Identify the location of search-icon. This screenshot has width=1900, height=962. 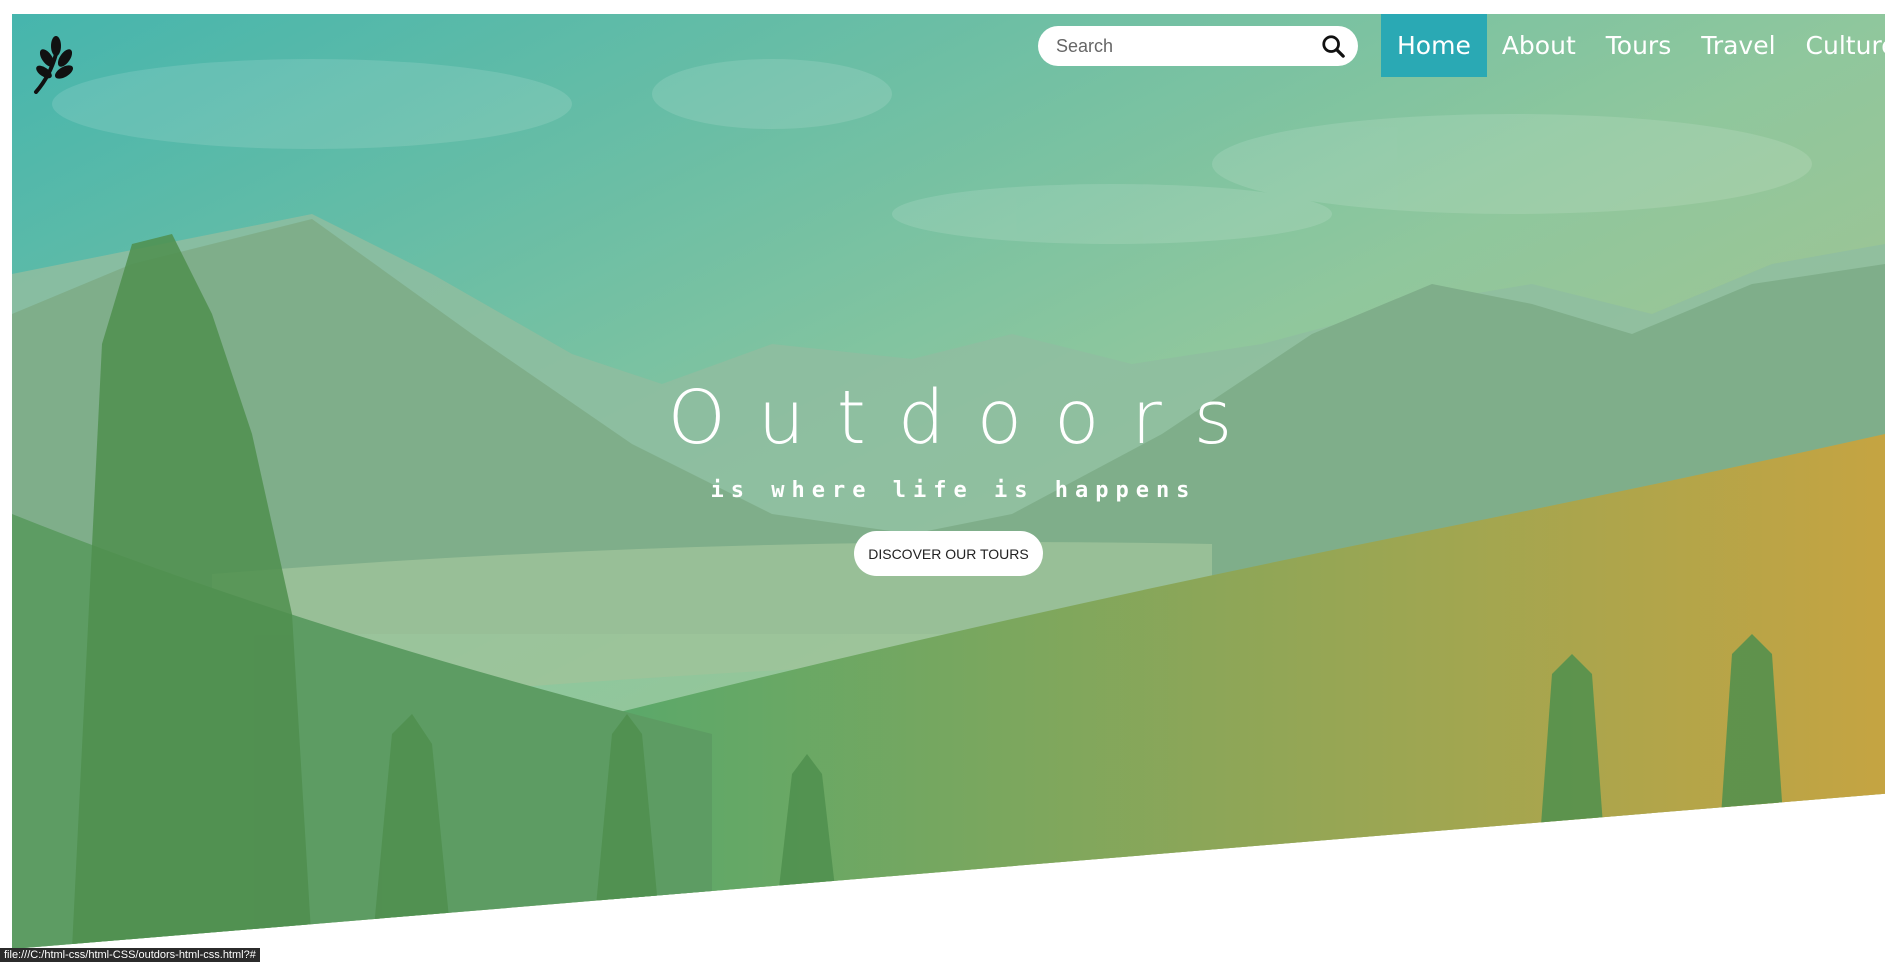
(1333, 46).